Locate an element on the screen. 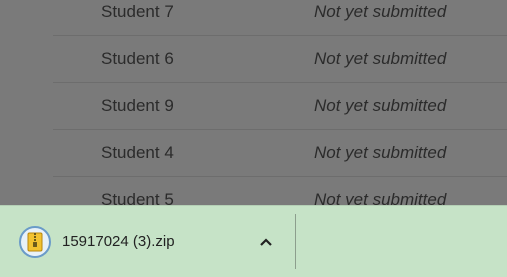 Image resolution: width=507 pixels, height=277 pixels. list-item: Student 7 Not yet submitted is located at coordinates (253, 18).